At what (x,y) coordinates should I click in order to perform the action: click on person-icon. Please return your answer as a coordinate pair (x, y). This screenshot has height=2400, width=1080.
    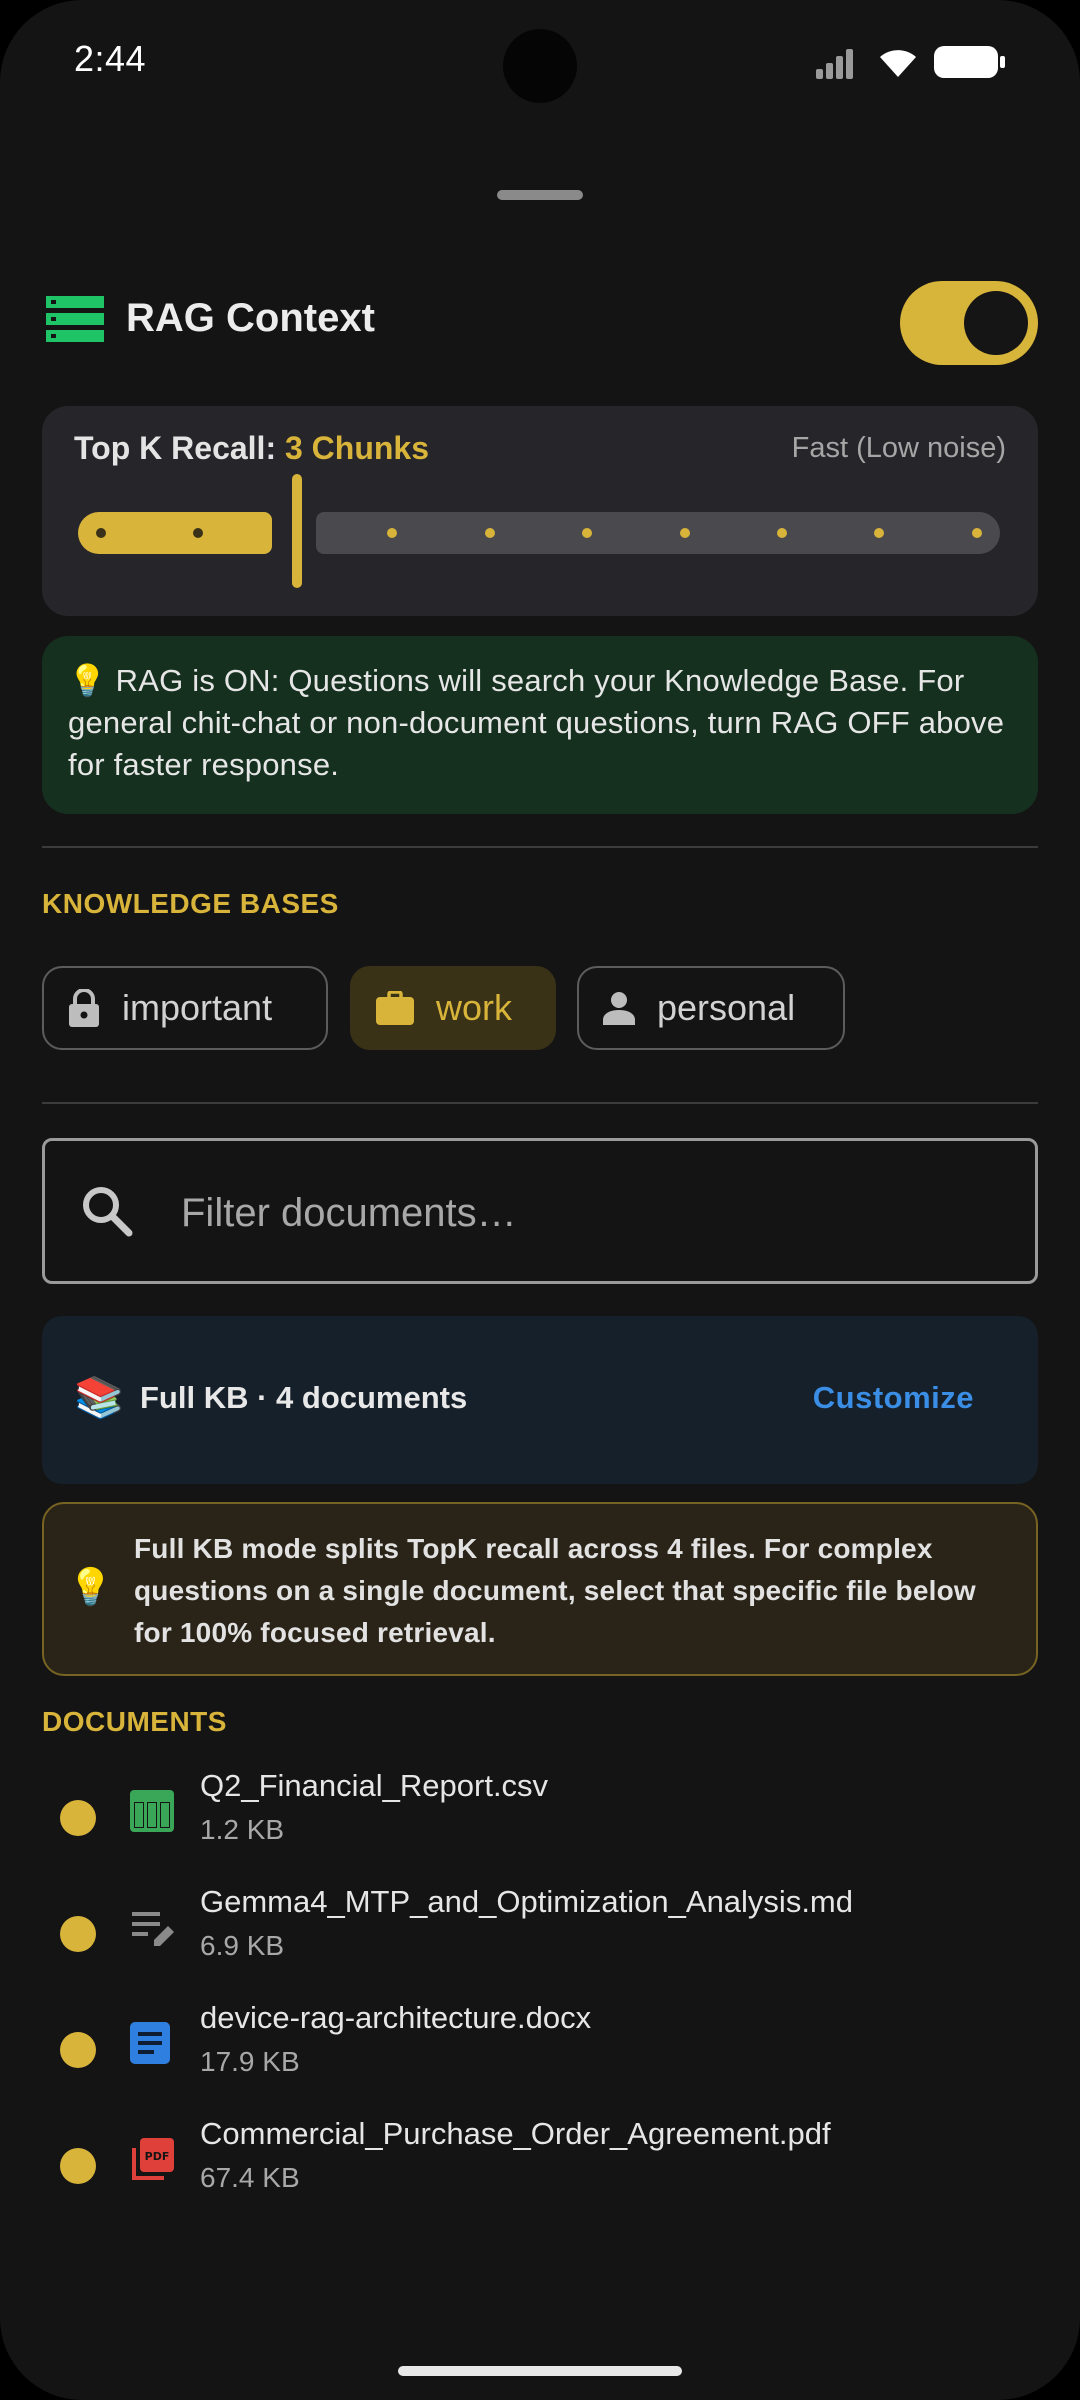
    Looking at the image, I should click on (619, 1008).